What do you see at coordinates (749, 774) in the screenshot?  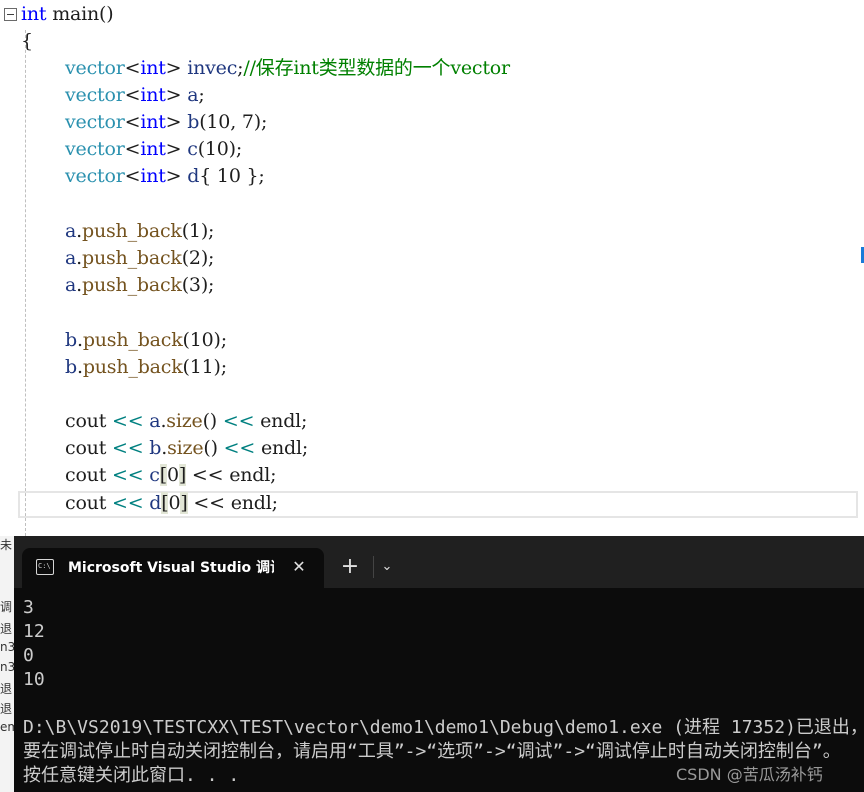 I see `watermark: CSDN @苦瓜汤补钙` at bounding box center [749, 774].